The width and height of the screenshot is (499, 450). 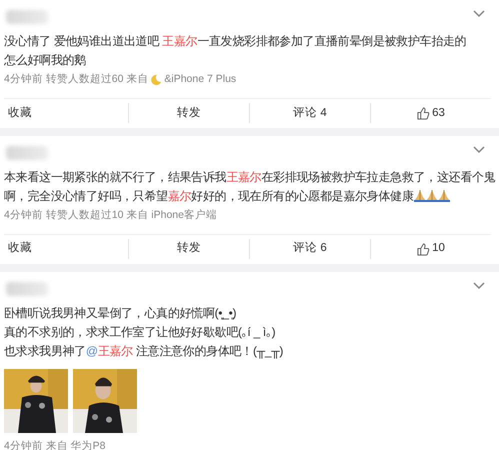 I want to click on post-text: 怎么好啊我的鹅, so click(x=45, y=60).